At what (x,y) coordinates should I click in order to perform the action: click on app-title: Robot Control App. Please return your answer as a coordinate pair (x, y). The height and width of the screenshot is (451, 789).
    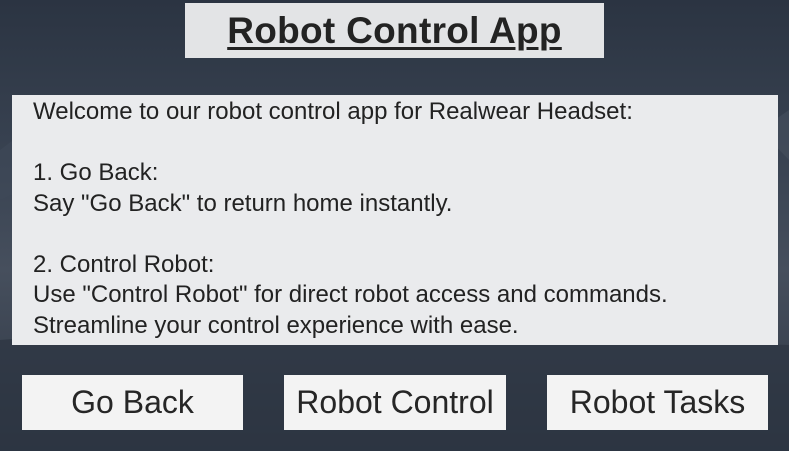
    Looking at the image, I should click on (394, 30).